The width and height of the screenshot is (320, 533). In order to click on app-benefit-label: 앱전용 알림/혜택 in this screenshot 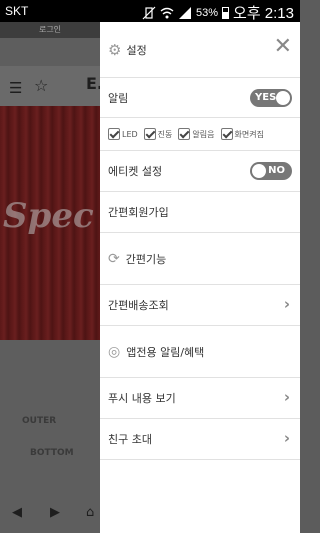, I will do `click(165, 352)`.